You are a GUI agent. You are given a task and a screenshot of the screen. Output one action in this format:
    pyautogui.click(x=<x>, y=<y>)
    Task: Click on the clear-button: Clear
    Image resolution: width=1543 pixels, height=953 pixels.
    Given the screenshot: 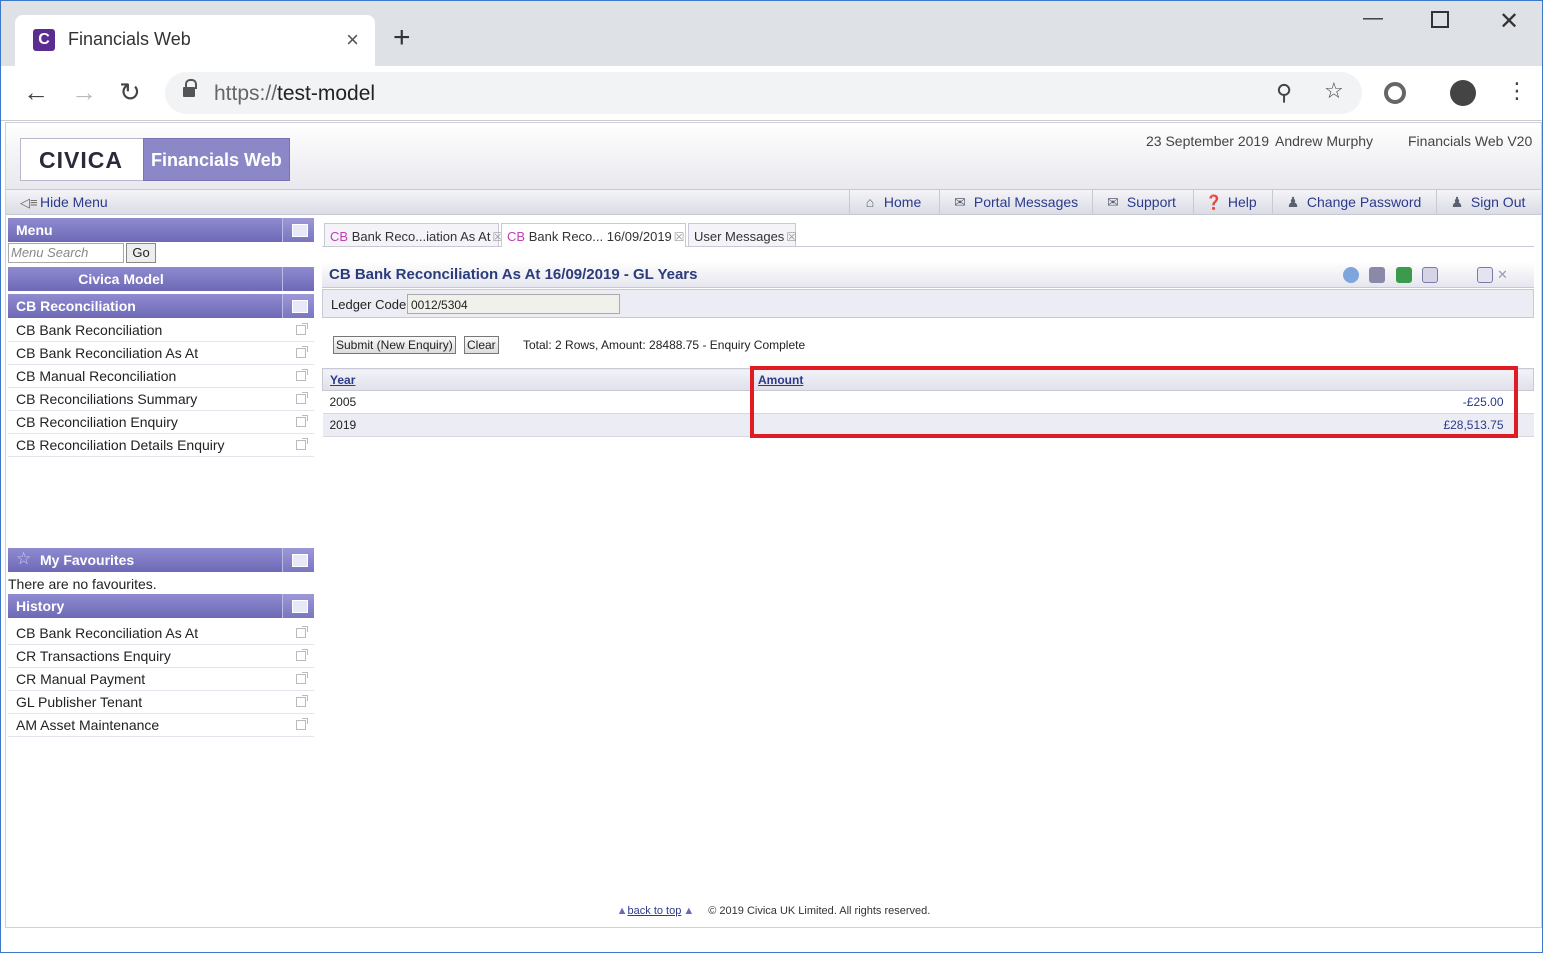 What is the action you would take?
    pyautogui.click(x=481, y=345)
    